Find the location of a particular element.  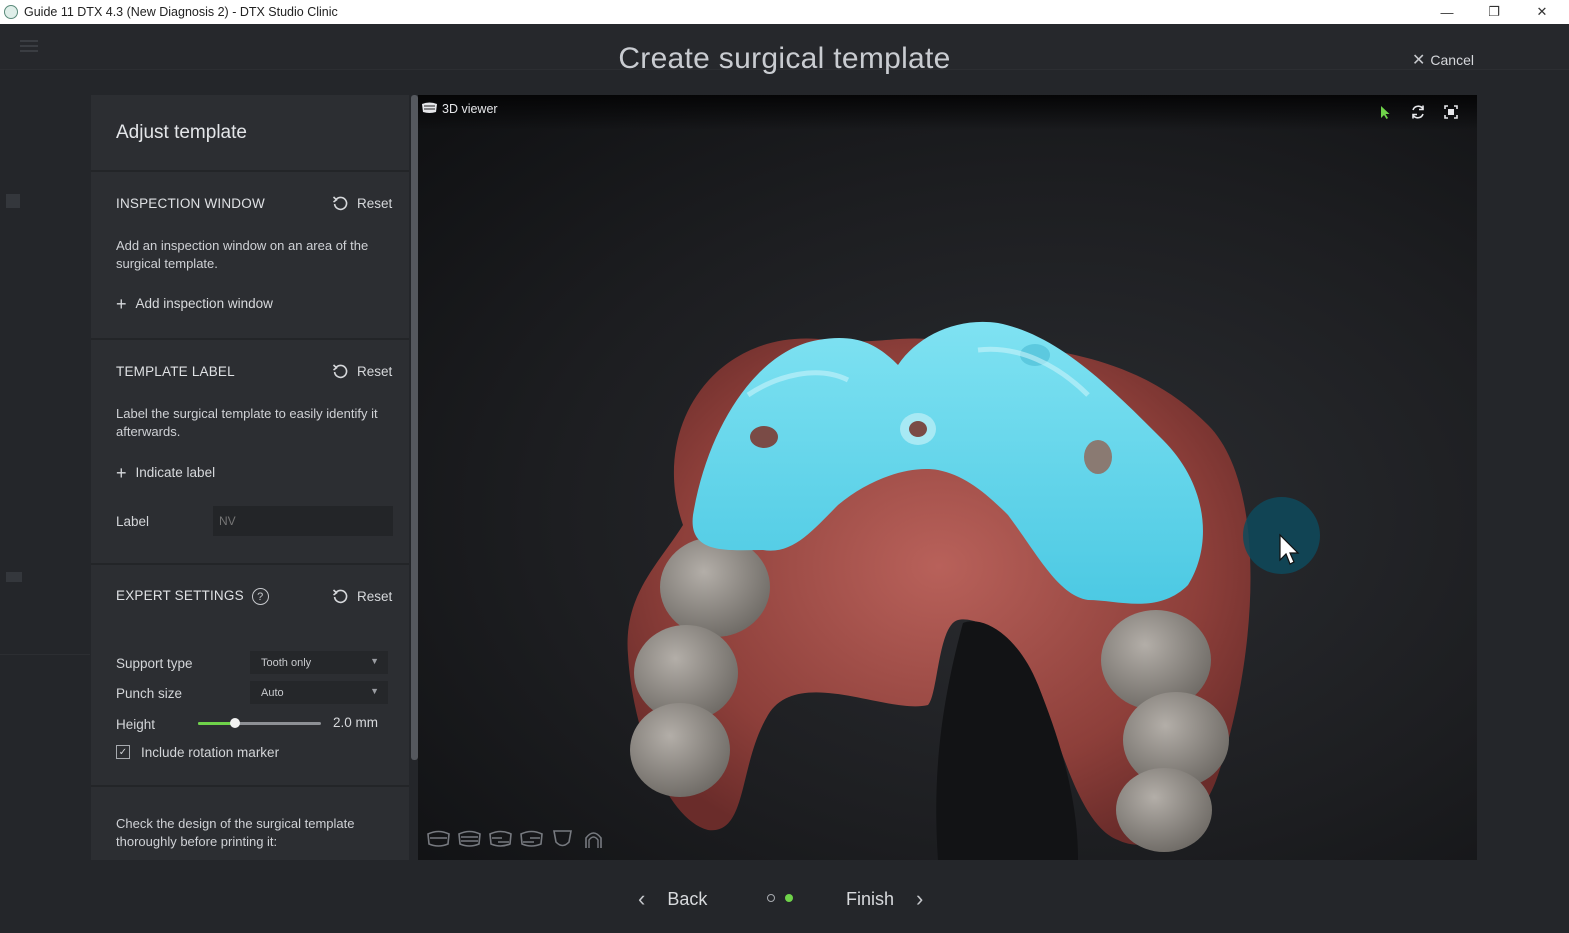

template-label-heading: TEMPLATE LABEL is located at coordinates (175, 371).